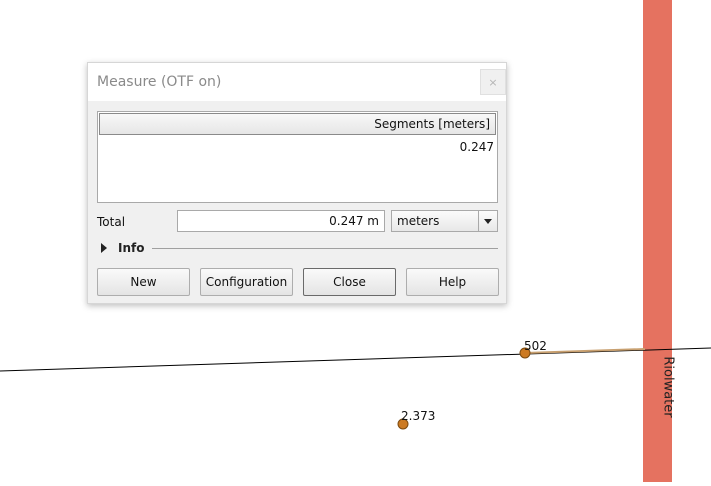 This screenshot has height=486, width=711. I want to click on chevron-down-icon, so click(487, 221).